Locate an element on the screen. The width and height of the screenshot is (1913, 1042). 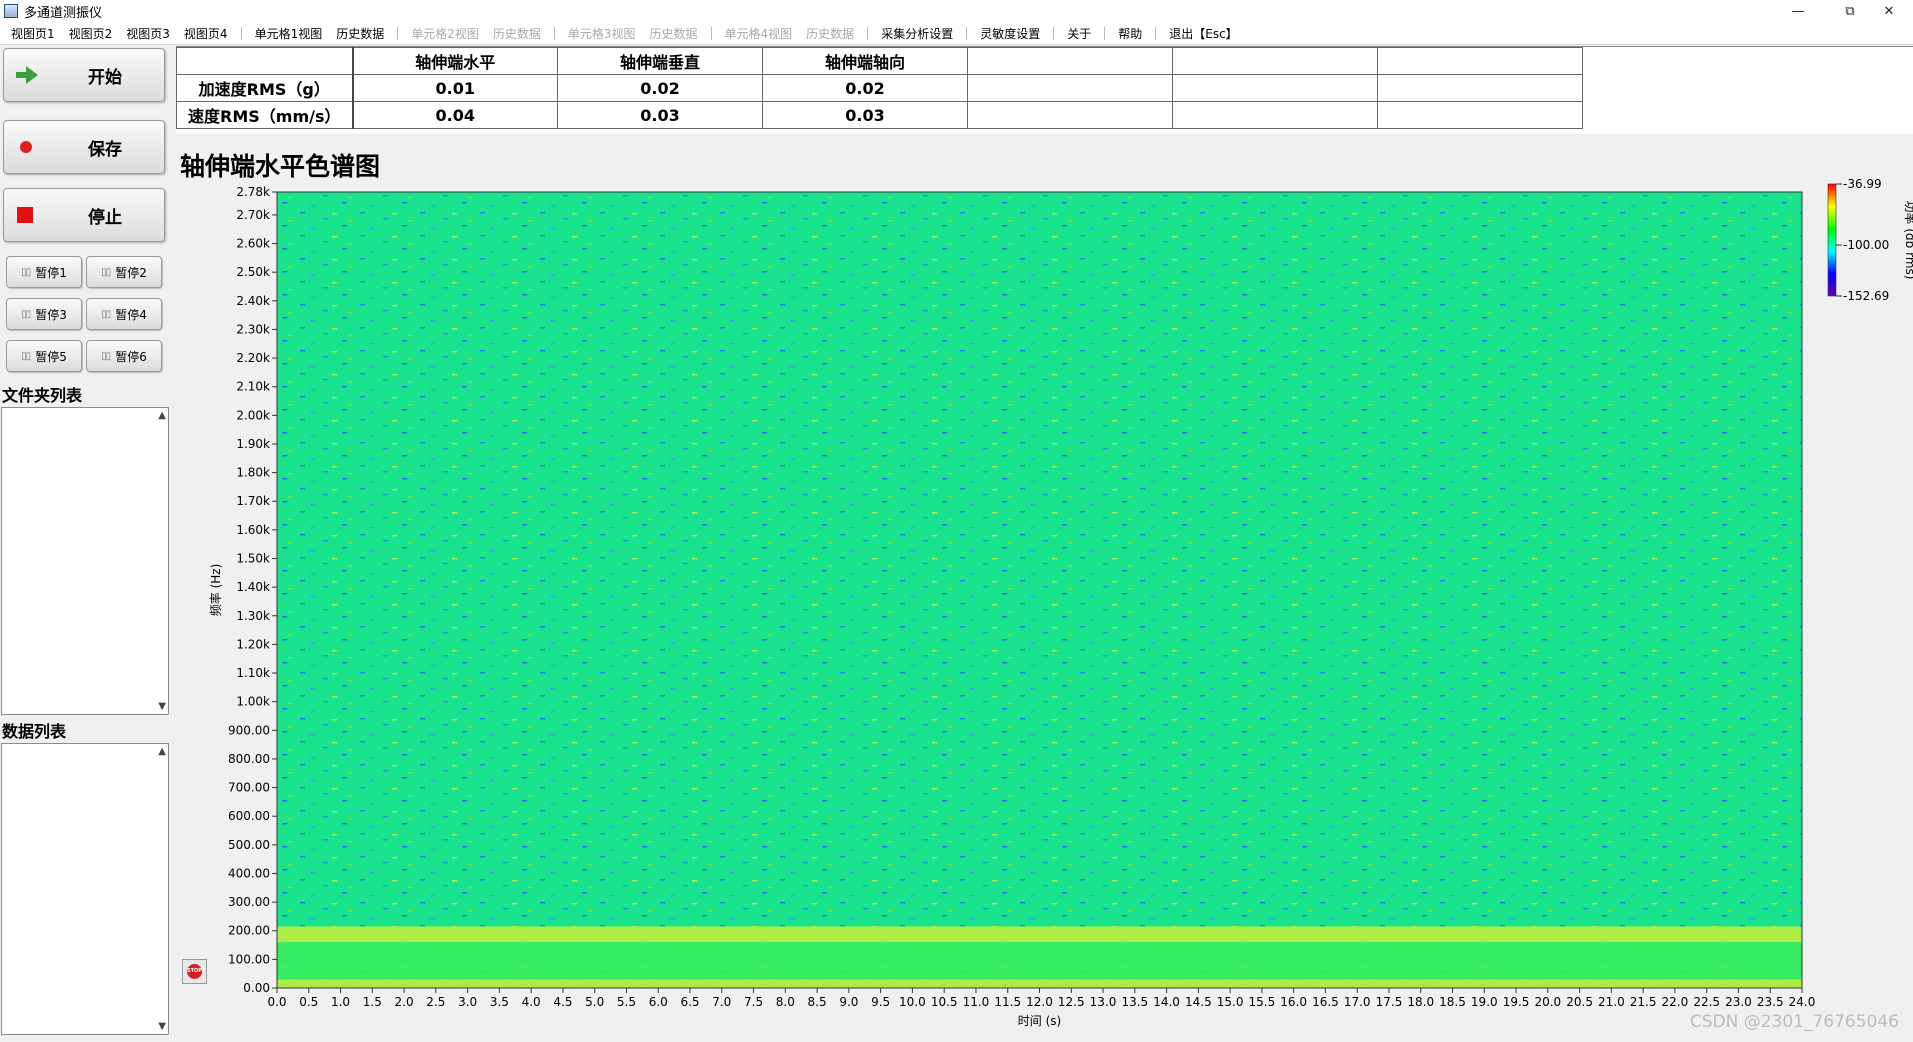
data-list-scrollbar: ▲ ▼ is located at coordinates (161, 889).